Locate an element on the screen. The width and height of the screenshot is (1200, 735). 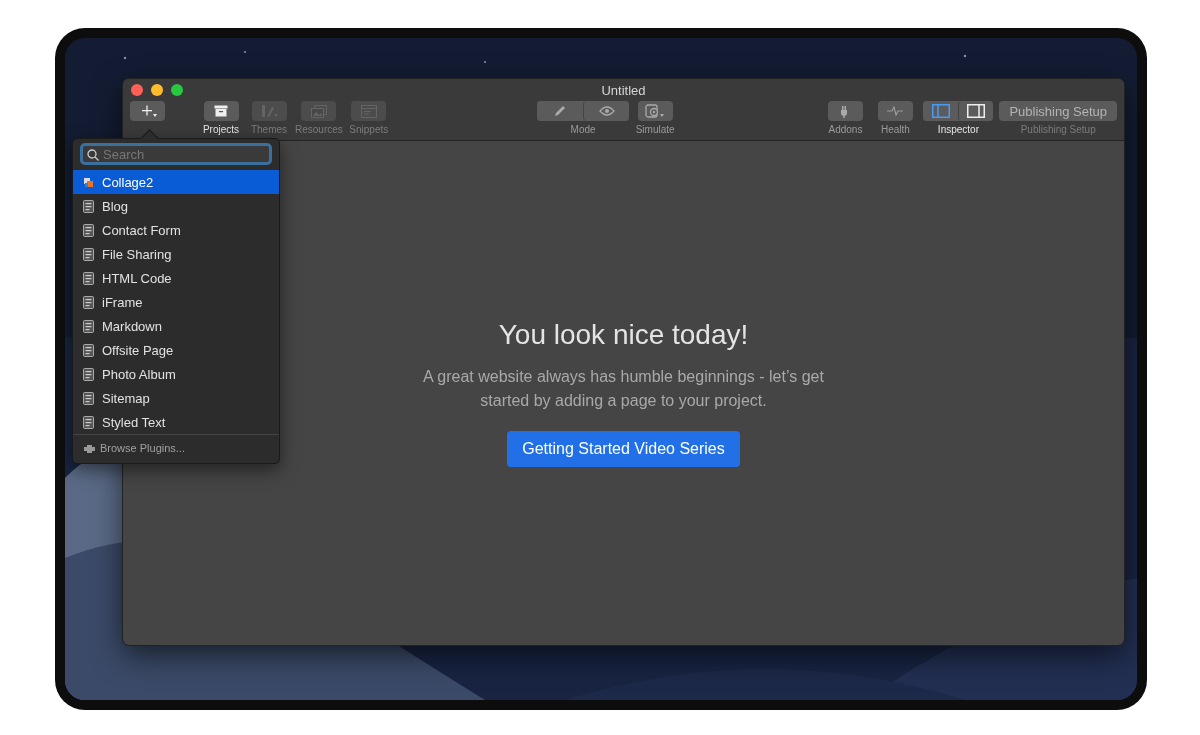
menu-item: Offsite Page is located at coordinates (176, 350).